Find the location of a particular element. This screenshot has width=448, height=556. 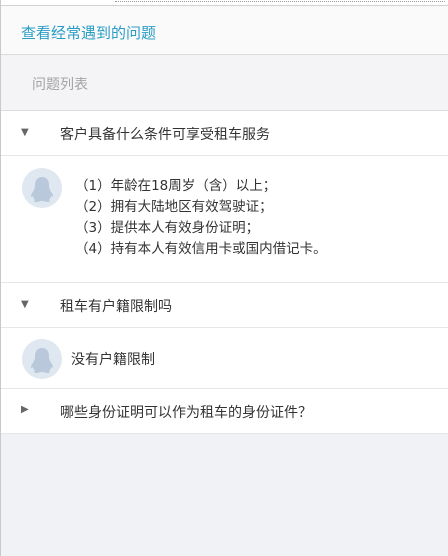

faq-question-row: ▼ 客户具备什么条件可享受租车服务 is located at coordinates (224, 133).